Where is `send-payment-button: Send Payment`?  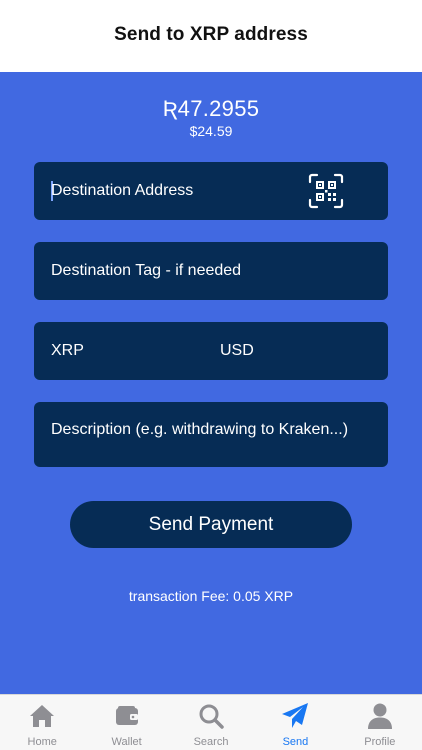 send-payment-button: Send Payment is located at coordinates (211, 524).